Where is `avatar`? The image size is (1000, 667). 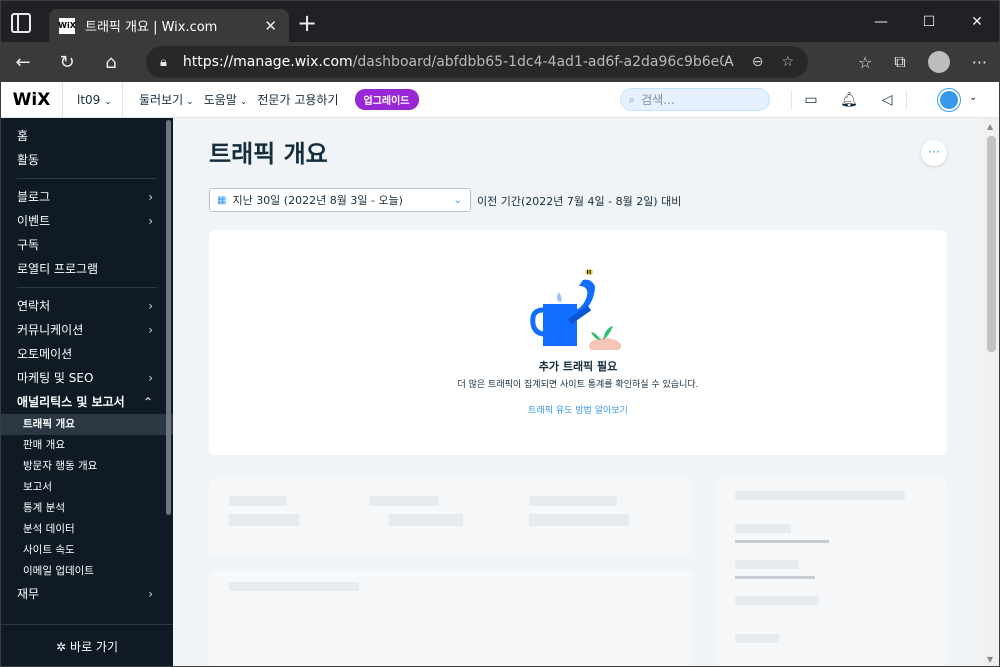 avatar is located at coordinates (949, 100).